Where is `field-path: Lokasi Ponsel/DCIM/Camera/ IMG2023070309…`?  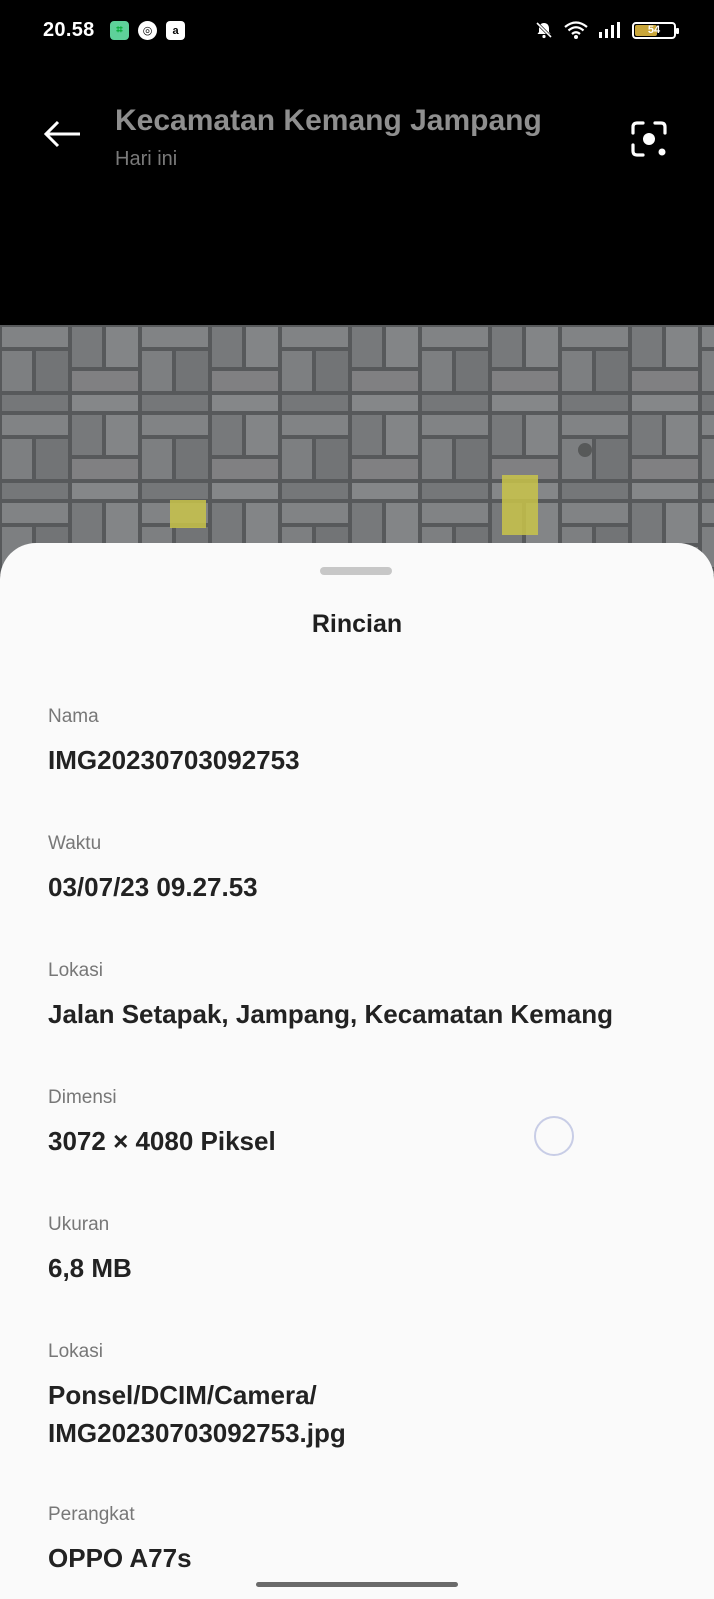 field-path: Lokasi Ponsel/DCIM/Camera/ IMG2023070309… is located at coordinates (368, 1396).